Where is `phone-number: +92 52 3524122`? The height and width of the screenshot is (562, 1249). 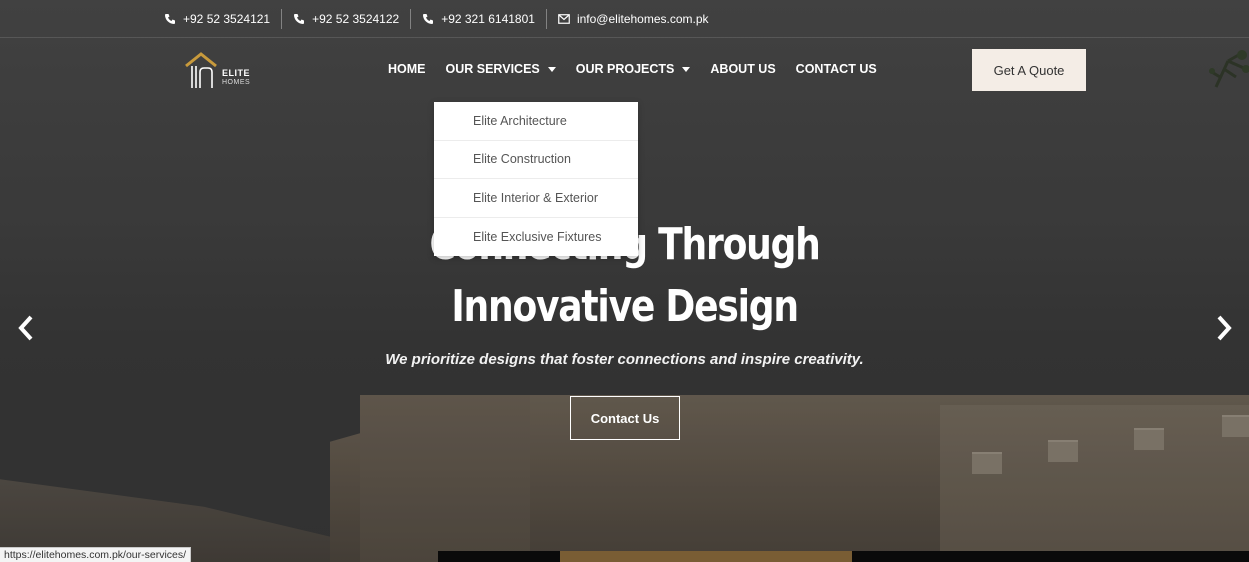
phone-number: +92 52 3524122 is located at coordinates (356, 18).